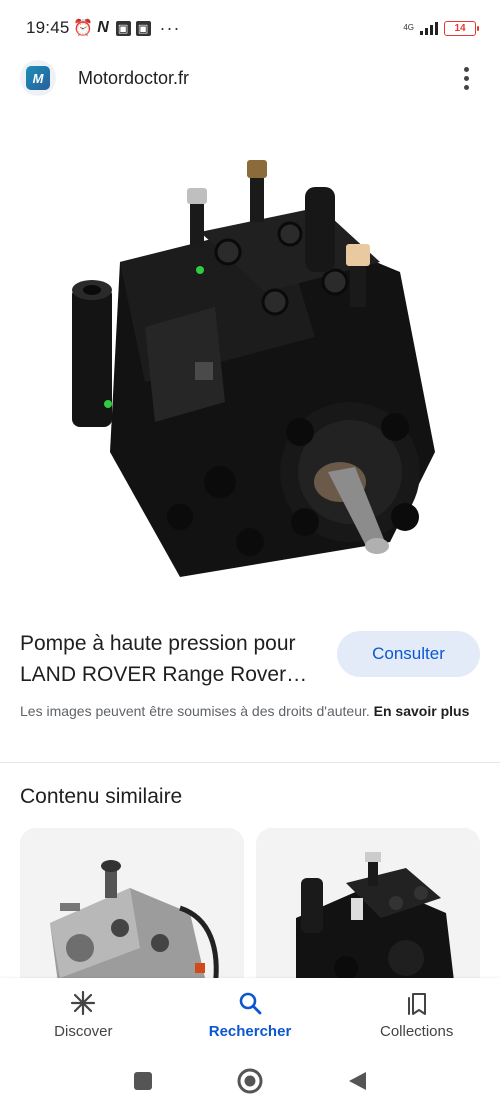 This screenshot has height=1111, width=500. Describe the element at coordinates (133, 78) in the screenshot. I see `site-name: Motordoctor.fr` at that location.